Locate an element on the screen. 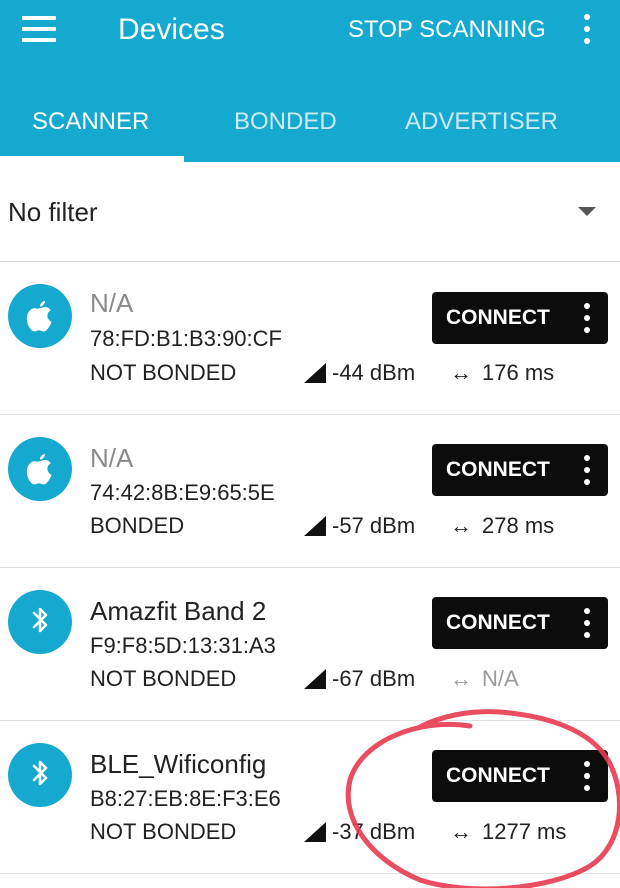 The image size is (620, 888). rssi-value: -44 dBm is located at coordinates (374, 372).